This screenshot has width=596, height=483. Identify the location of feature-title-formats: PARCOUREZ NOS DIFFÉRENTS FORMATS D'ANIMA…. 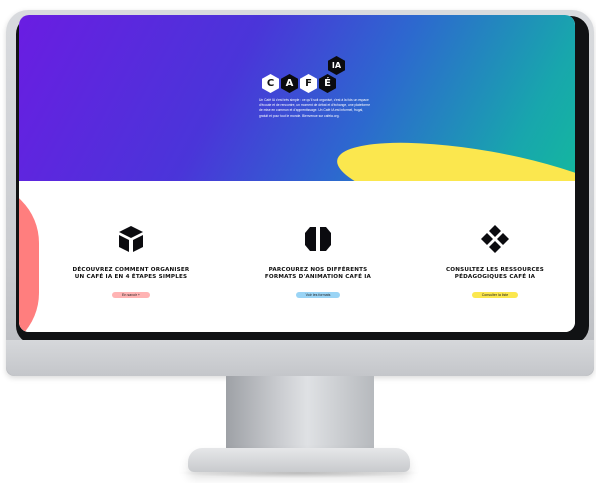
(318, 273).